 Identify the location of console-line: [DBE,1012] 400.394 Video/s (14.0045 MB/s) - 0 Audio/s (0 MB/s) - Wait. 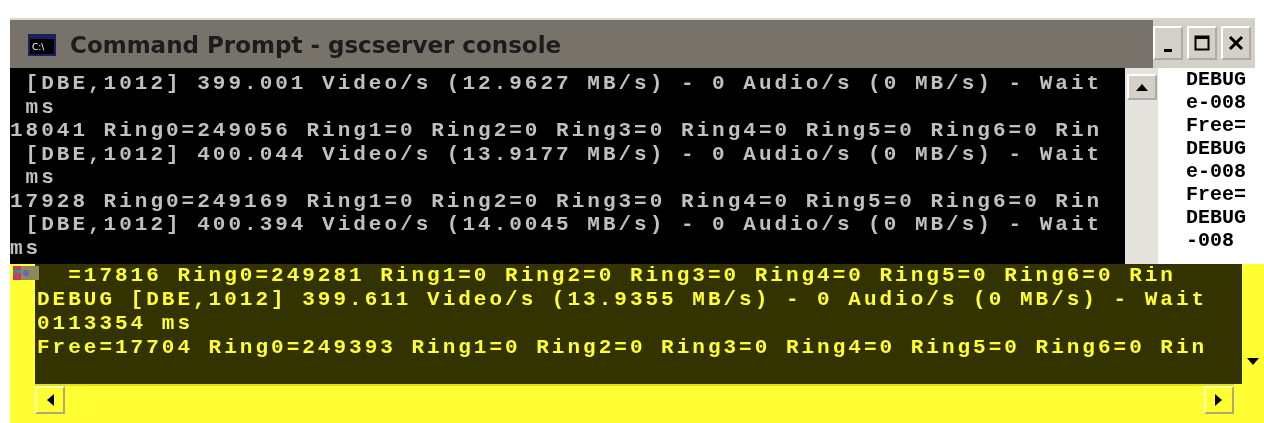
(564, 225).